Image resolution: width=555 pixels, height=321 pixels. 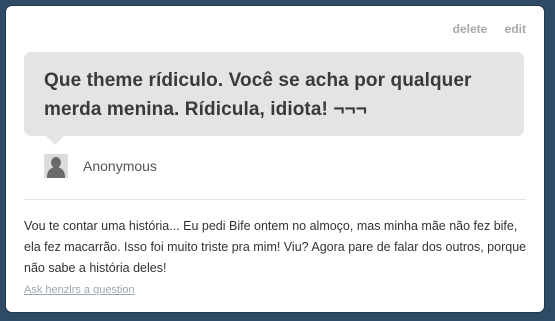 What do you see at coordinates (275, 199) in the screenshot?
I see `divider` at bounding box center [275, 199].